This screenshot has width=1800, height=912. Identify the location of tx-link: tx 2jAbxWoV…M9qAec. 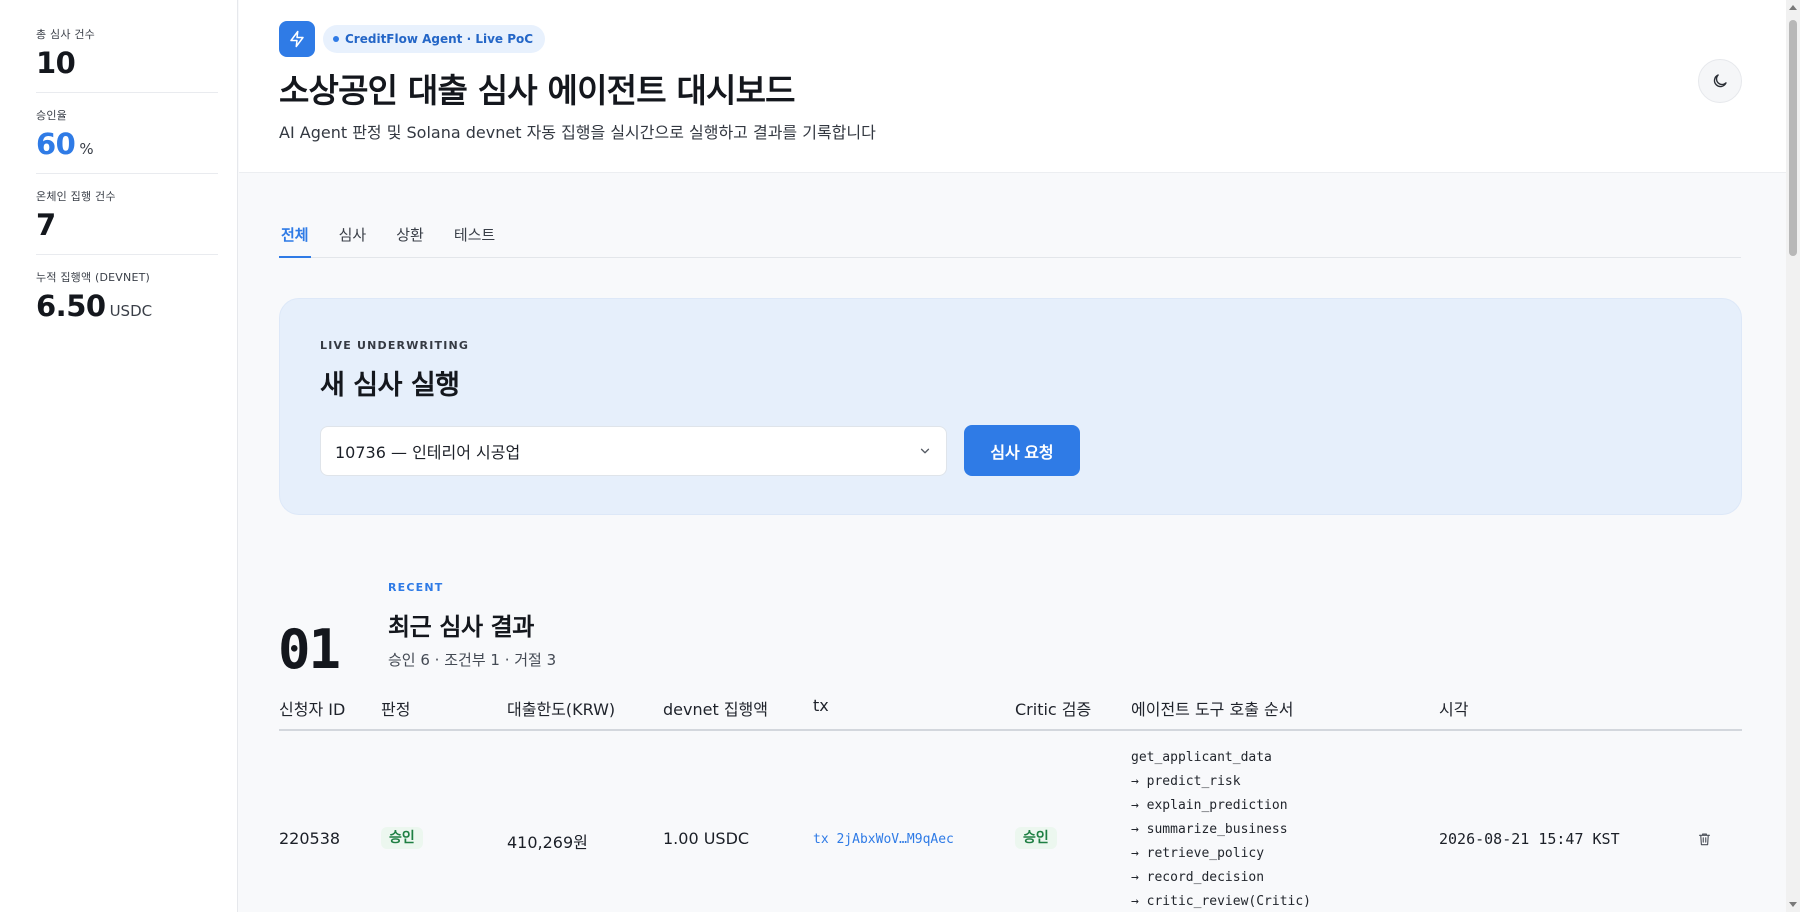
(883, 839).